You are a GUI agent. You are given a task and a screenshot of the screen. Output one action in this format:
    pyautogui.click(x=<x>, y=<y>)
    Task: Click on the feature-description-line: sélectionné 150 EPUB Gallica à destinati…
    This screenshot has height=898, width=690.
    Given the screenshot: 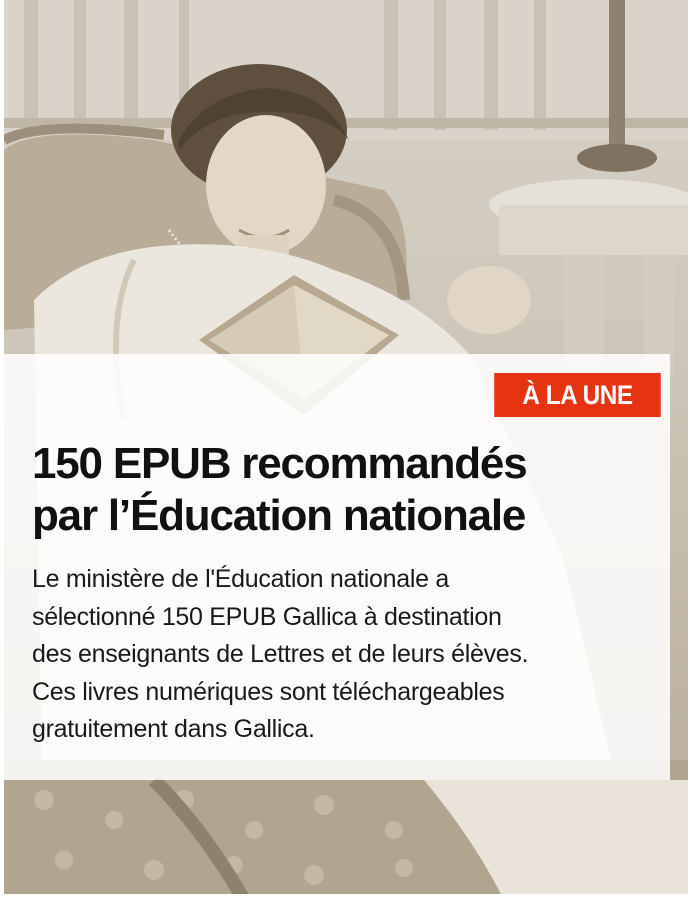 What is the action you would take?
    pyautogui.click(x=267, y=616)
    